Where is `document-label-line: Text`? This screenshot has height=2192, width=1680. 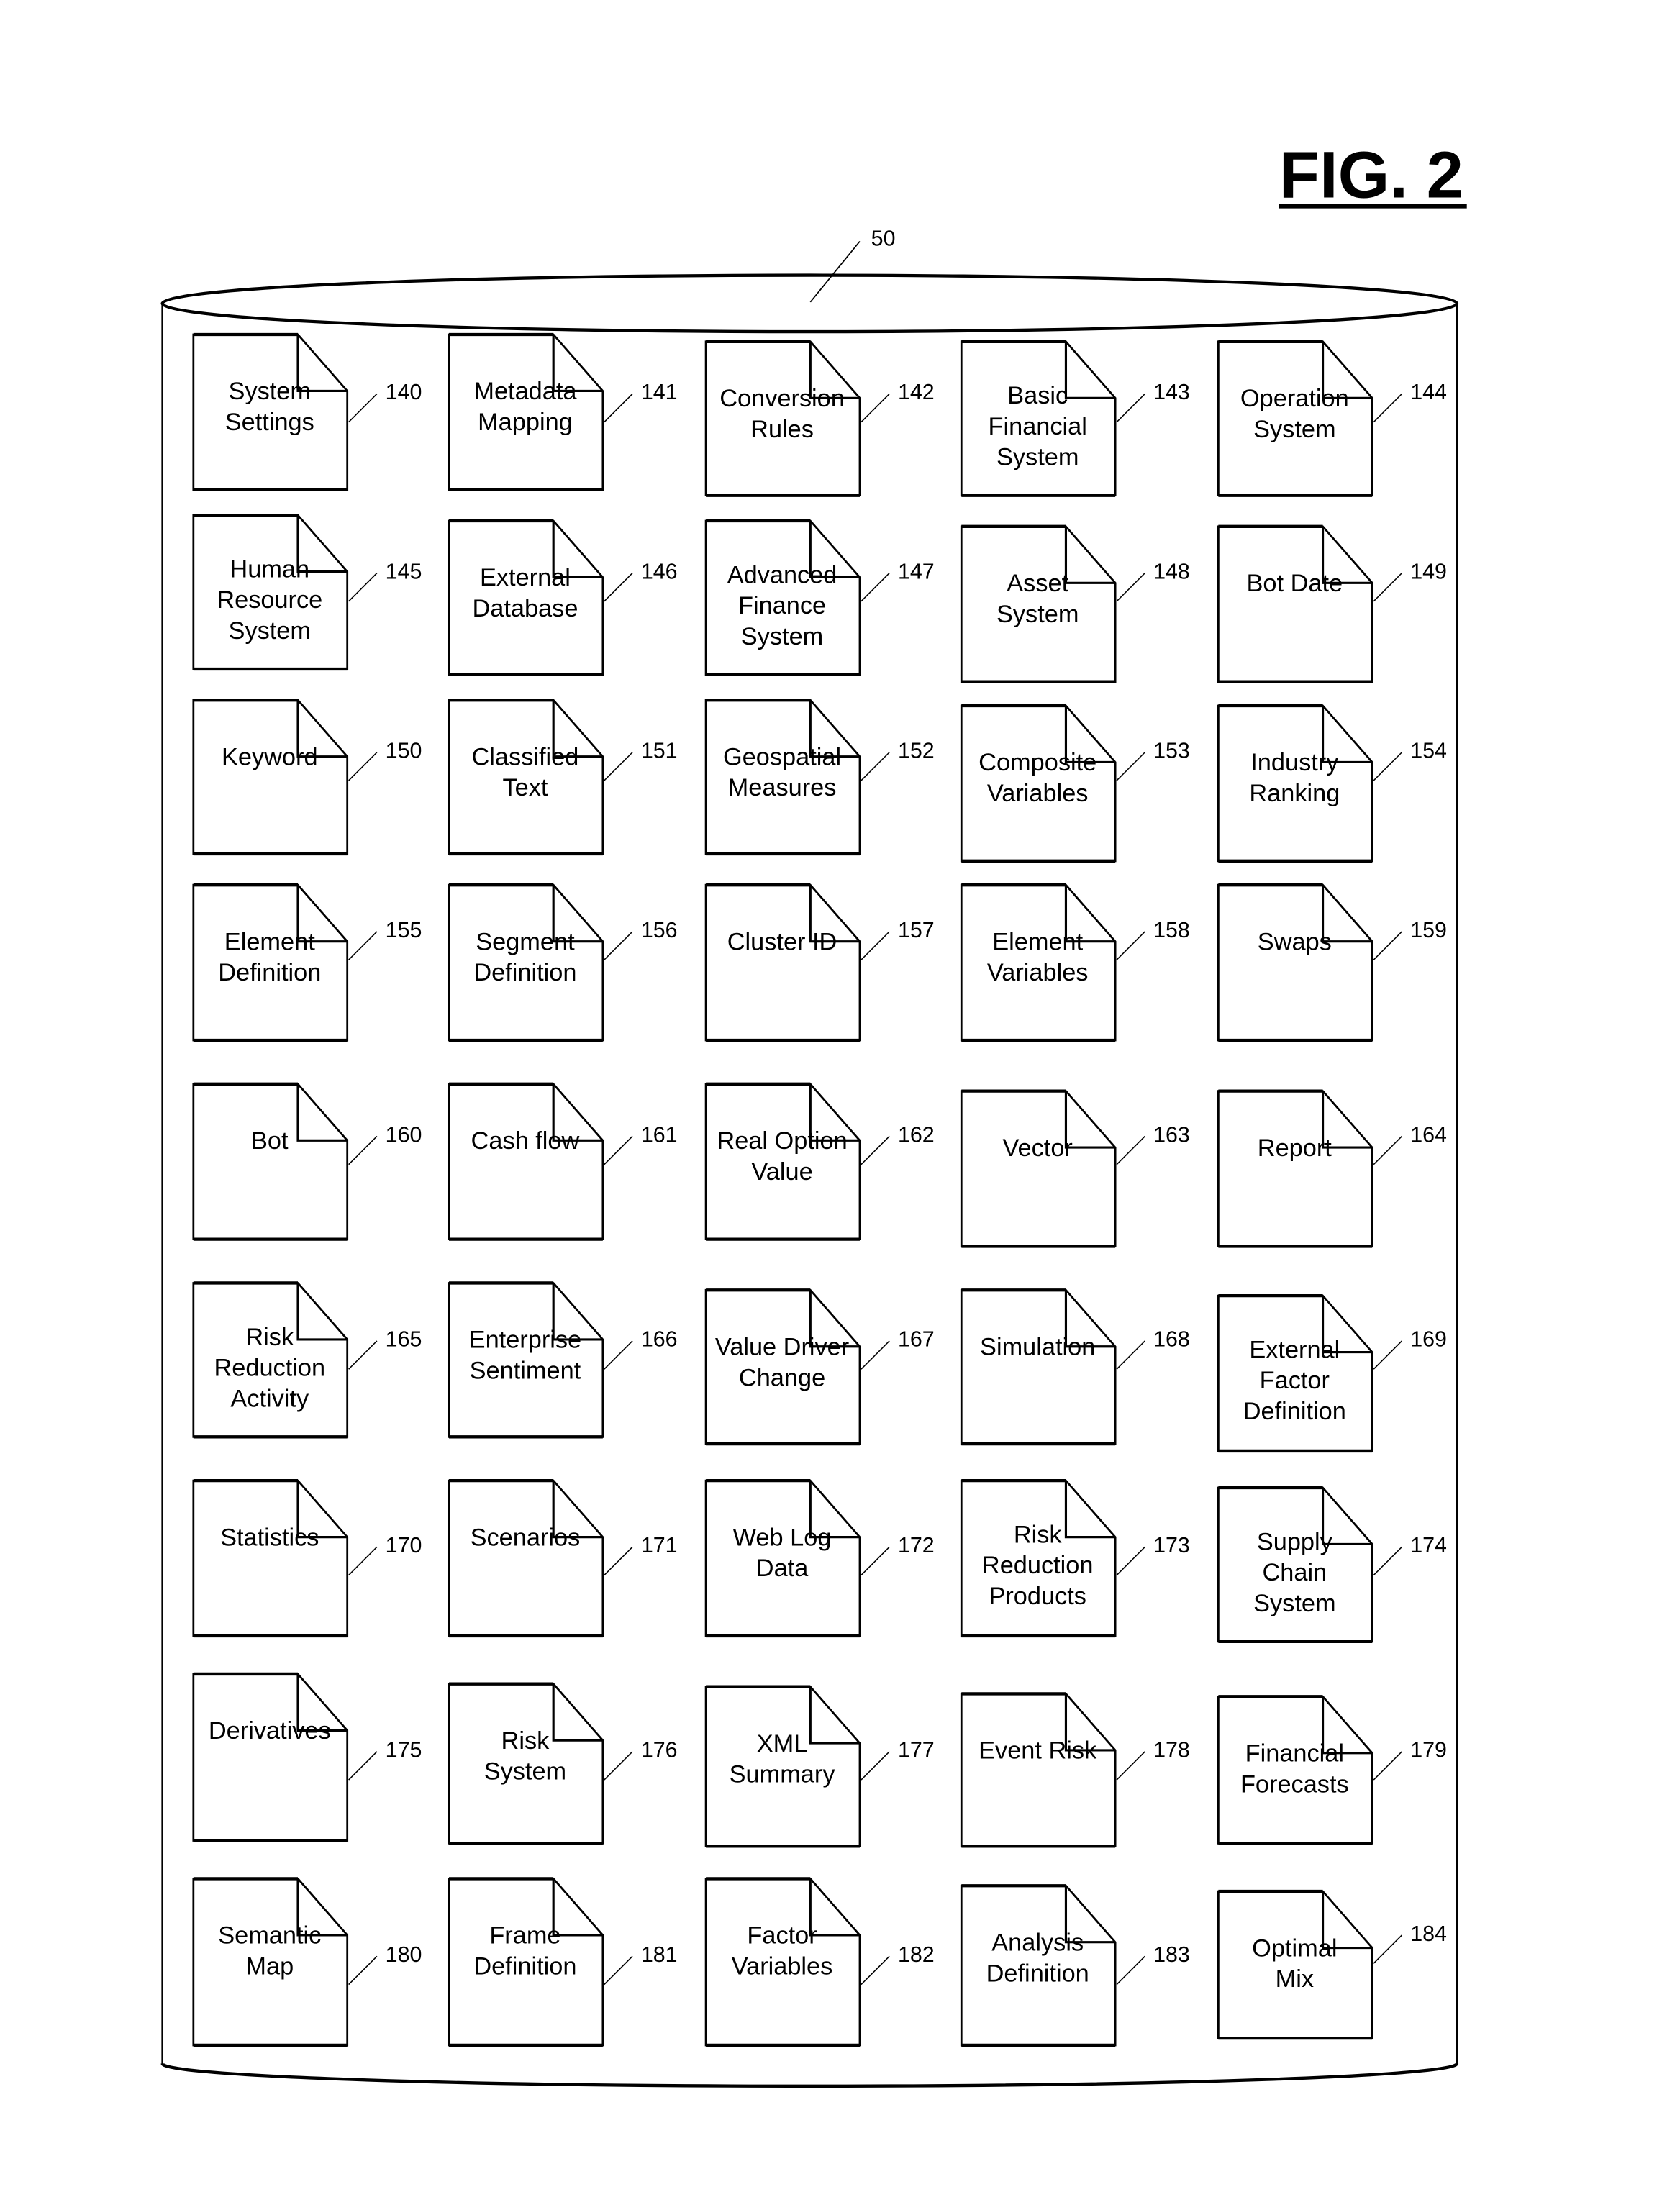
document-label-line: Text is located at coordinates (525, 787).